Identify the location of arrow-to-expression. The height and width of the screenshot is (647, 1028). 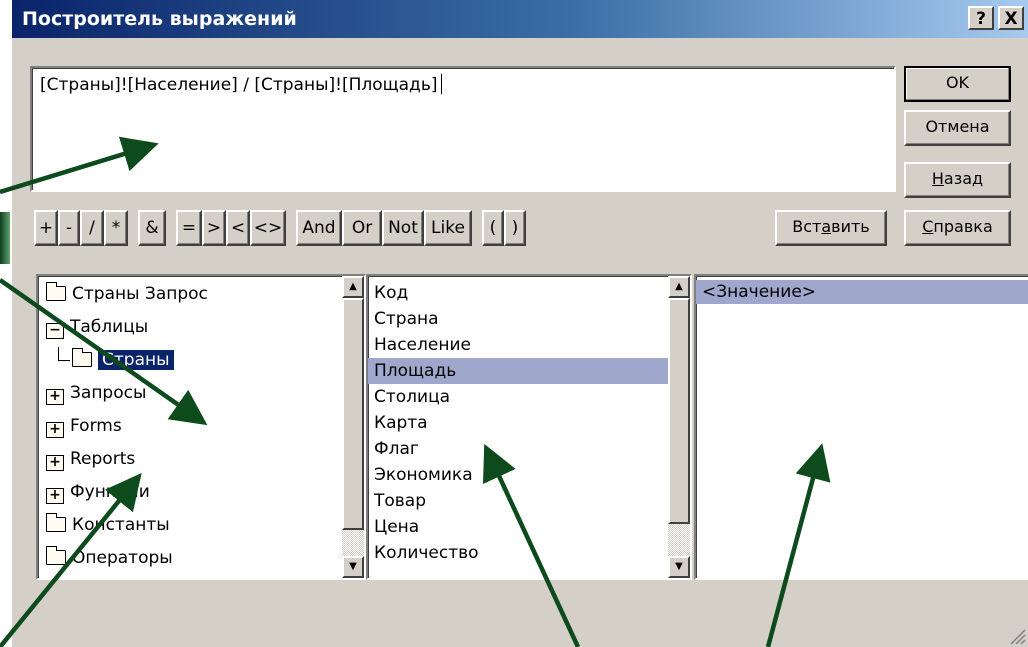
(79, 165).